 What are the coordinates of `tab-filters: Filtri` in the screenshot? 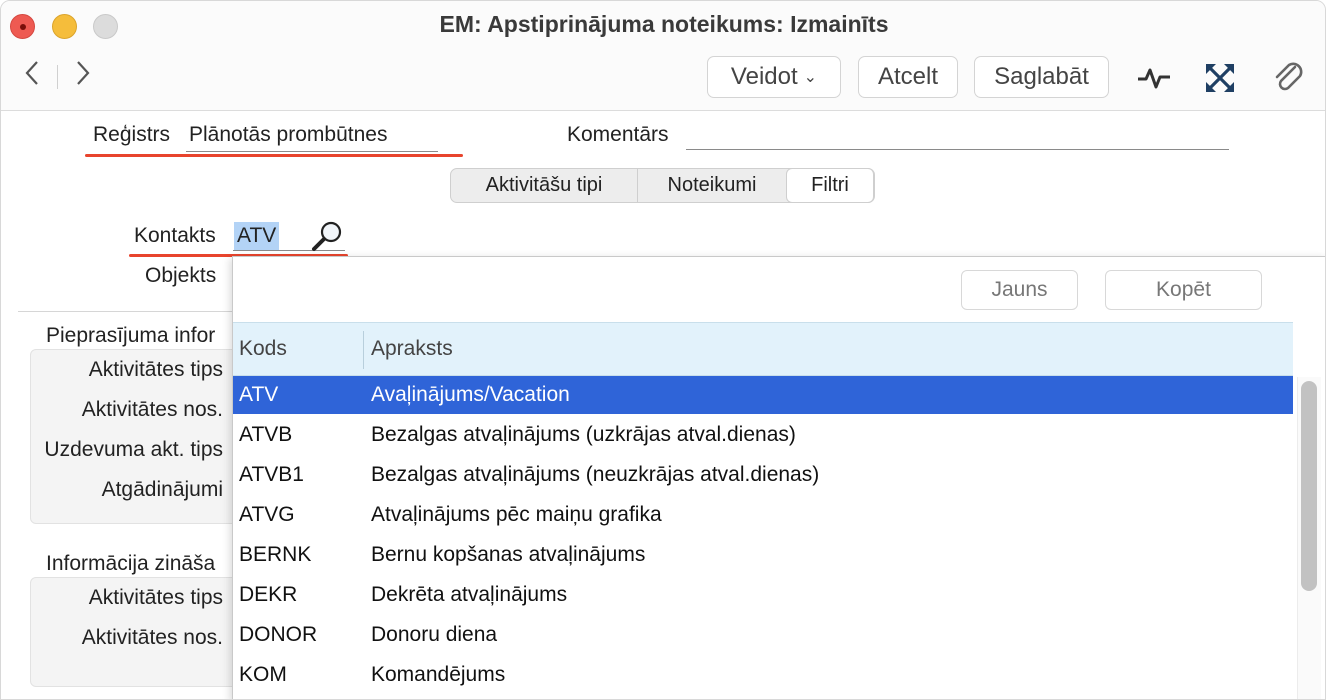 It's located at (830, 185).